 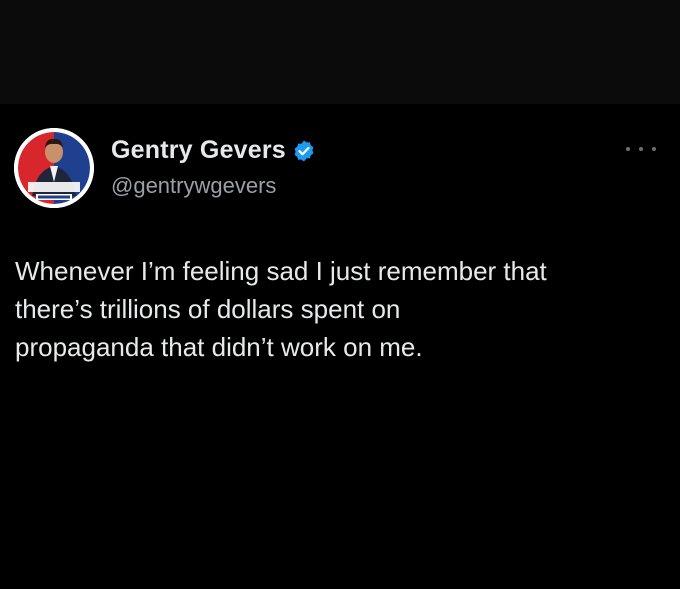 I want to click on handle: @gentrywgevers, so click(x=193, y=186).